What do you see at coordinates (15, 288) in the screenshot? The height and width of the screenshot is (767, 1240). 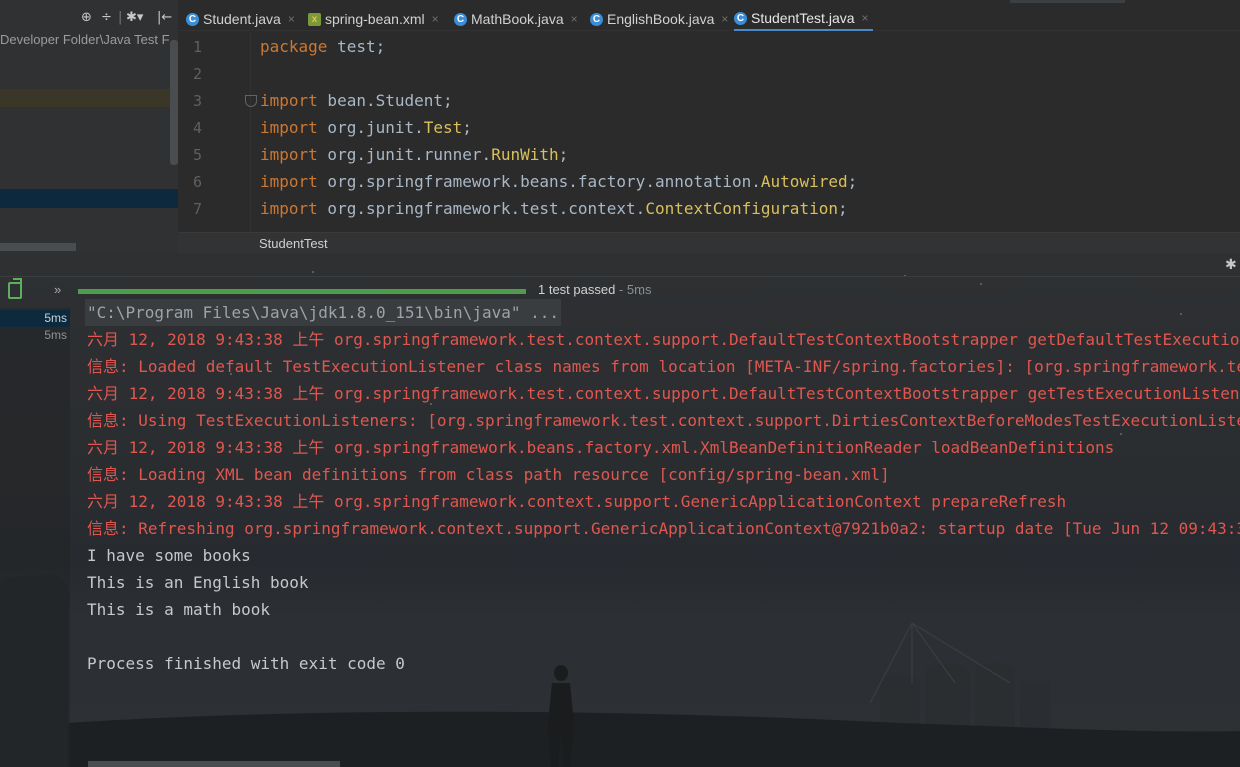 I see `export-results-icon` at bounding box center [15, 288].